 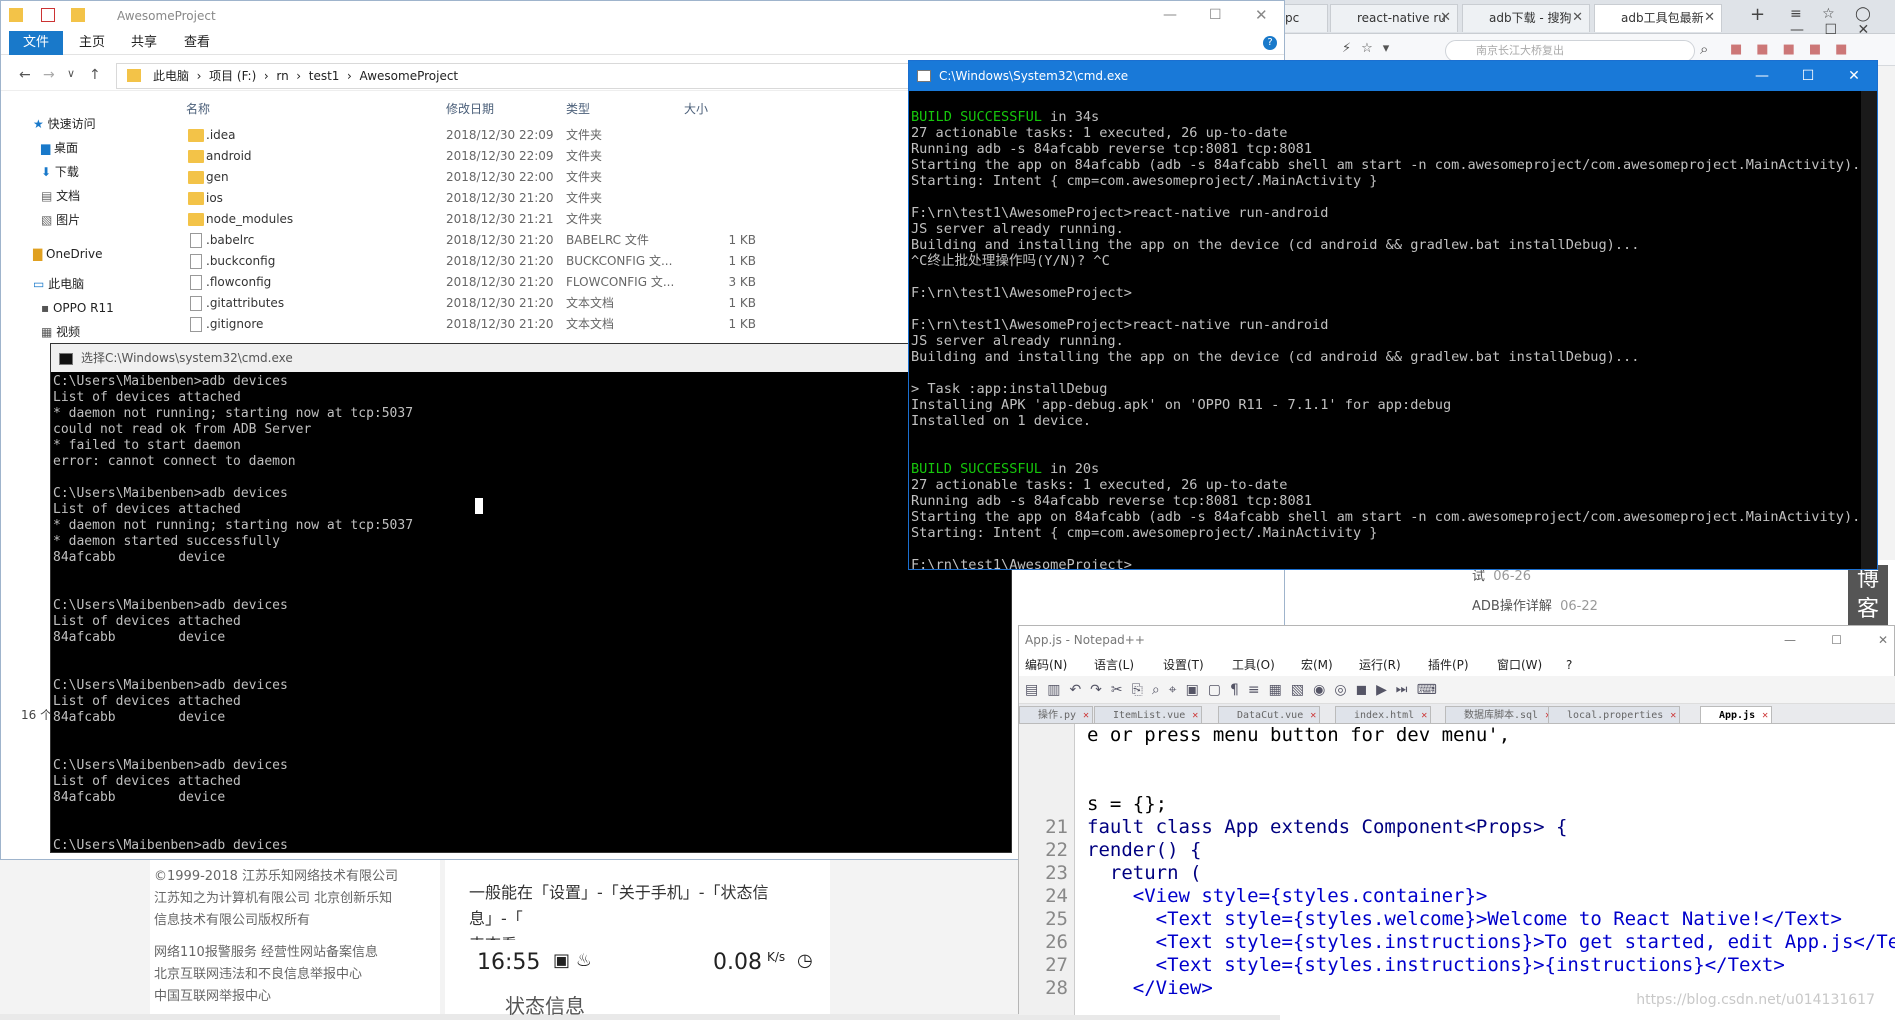 I want to click on column-size: 大小, so click(x=696, y=108).